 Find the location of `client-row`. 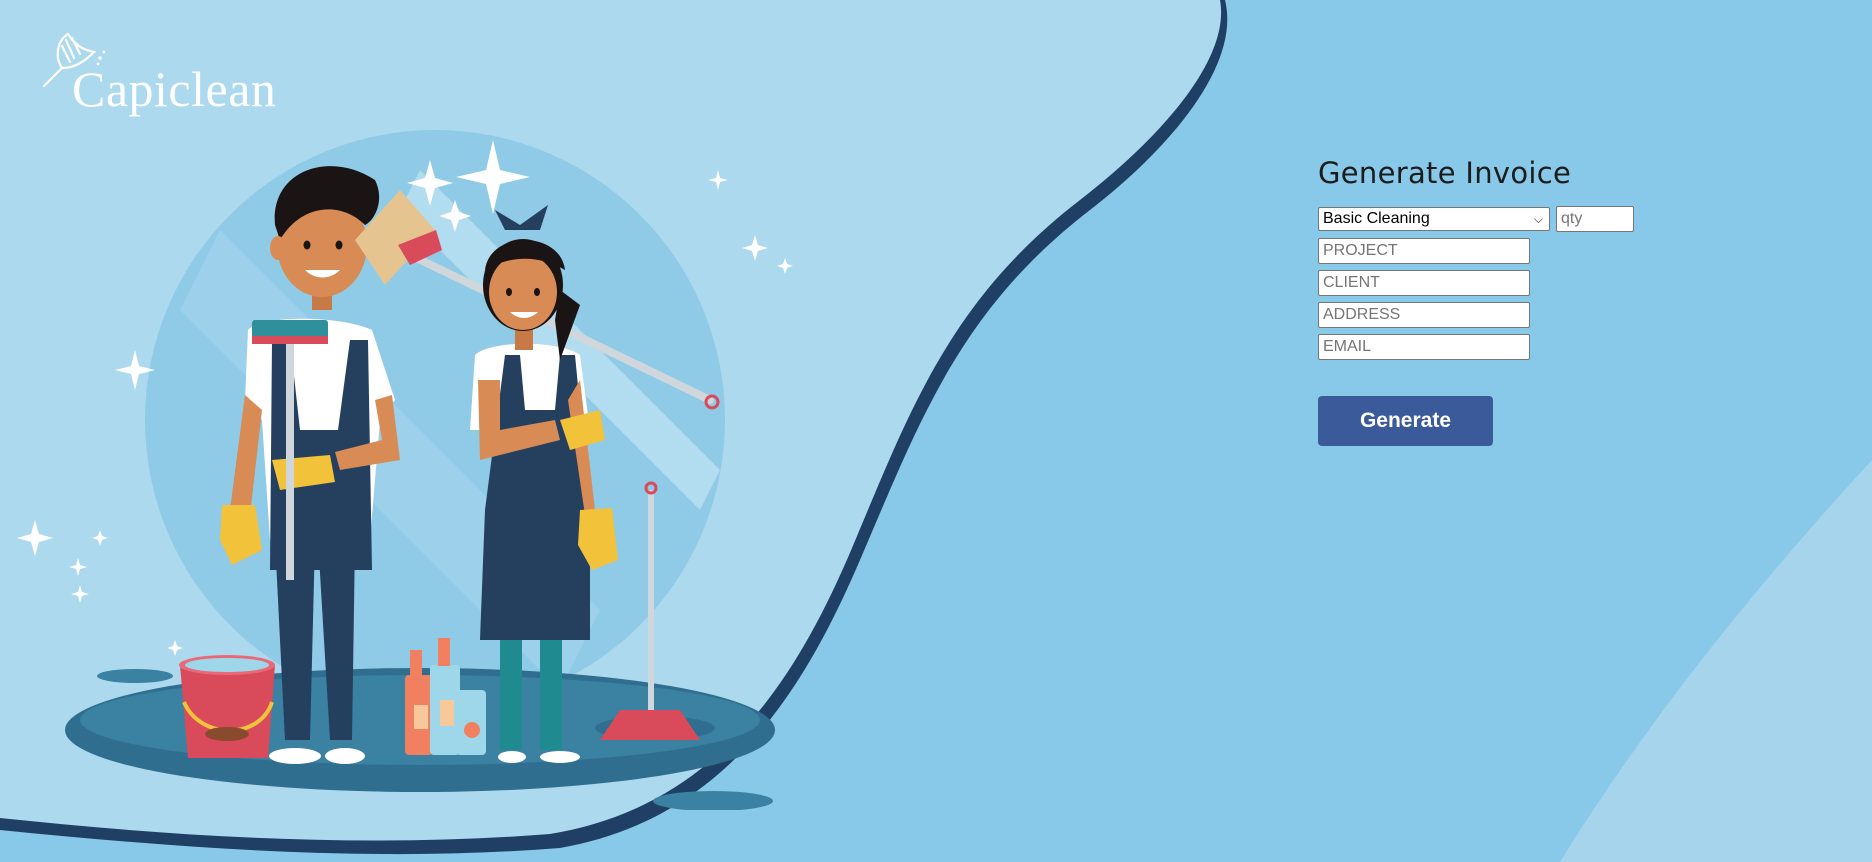

client-row is located at coordinates (1518, 283).